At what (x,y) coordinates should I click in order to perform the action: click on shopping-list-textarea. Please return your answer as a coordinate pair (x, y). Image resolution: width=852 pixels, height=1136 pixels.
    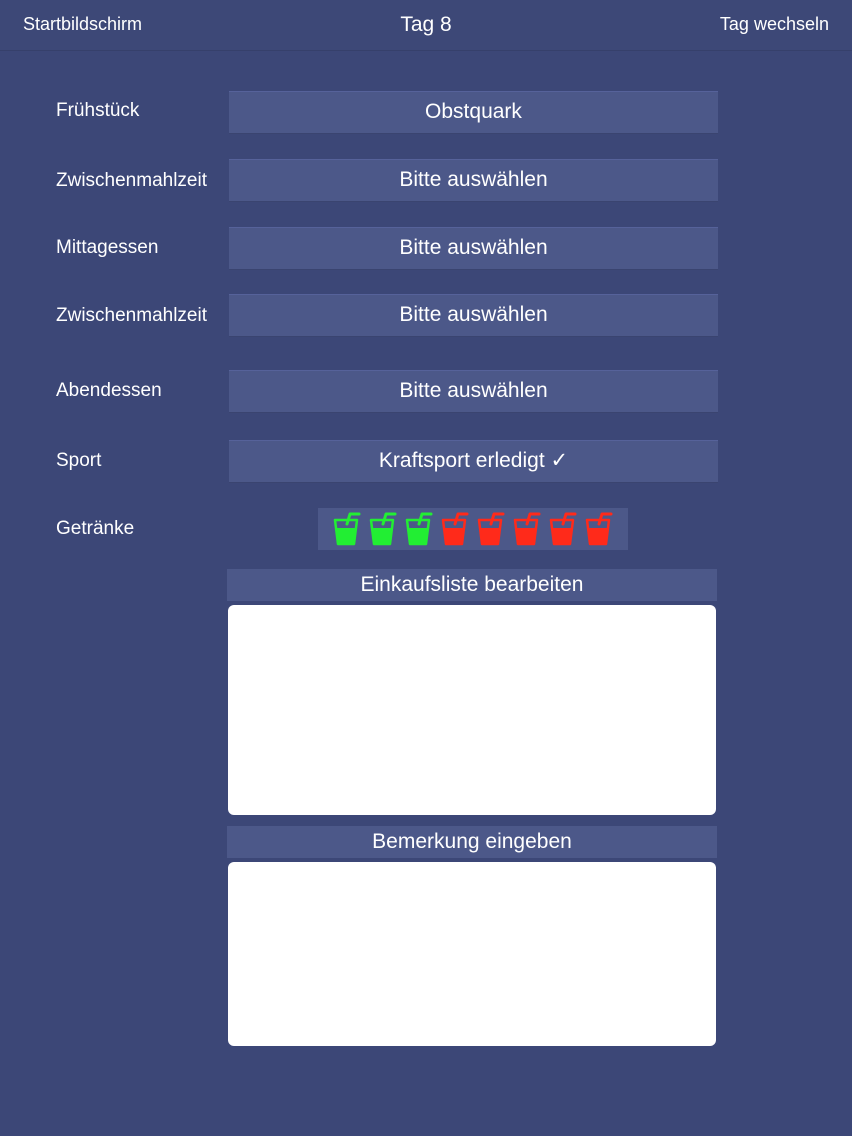
    Looking at the image, I should click on (472, 710).